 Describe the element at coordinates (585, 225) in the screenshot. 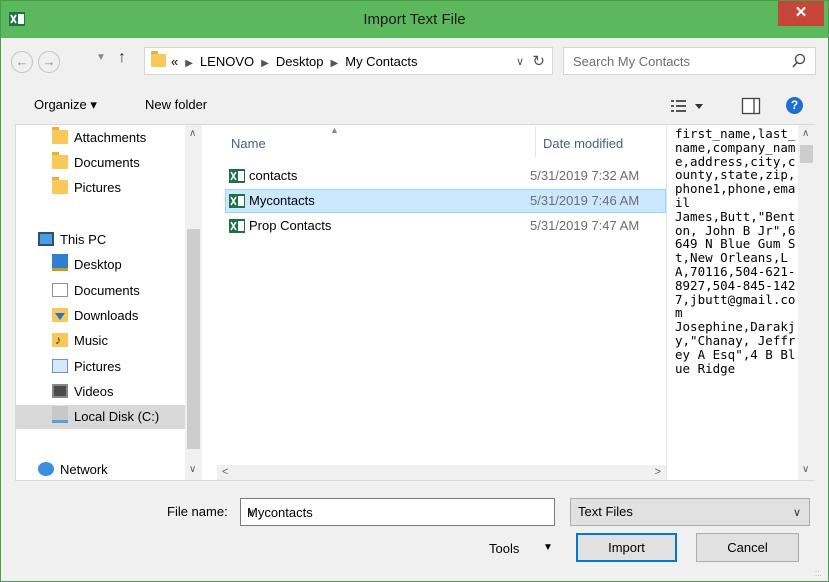

I see `file-date: 5/31/2019 7:47 AM` at that location.